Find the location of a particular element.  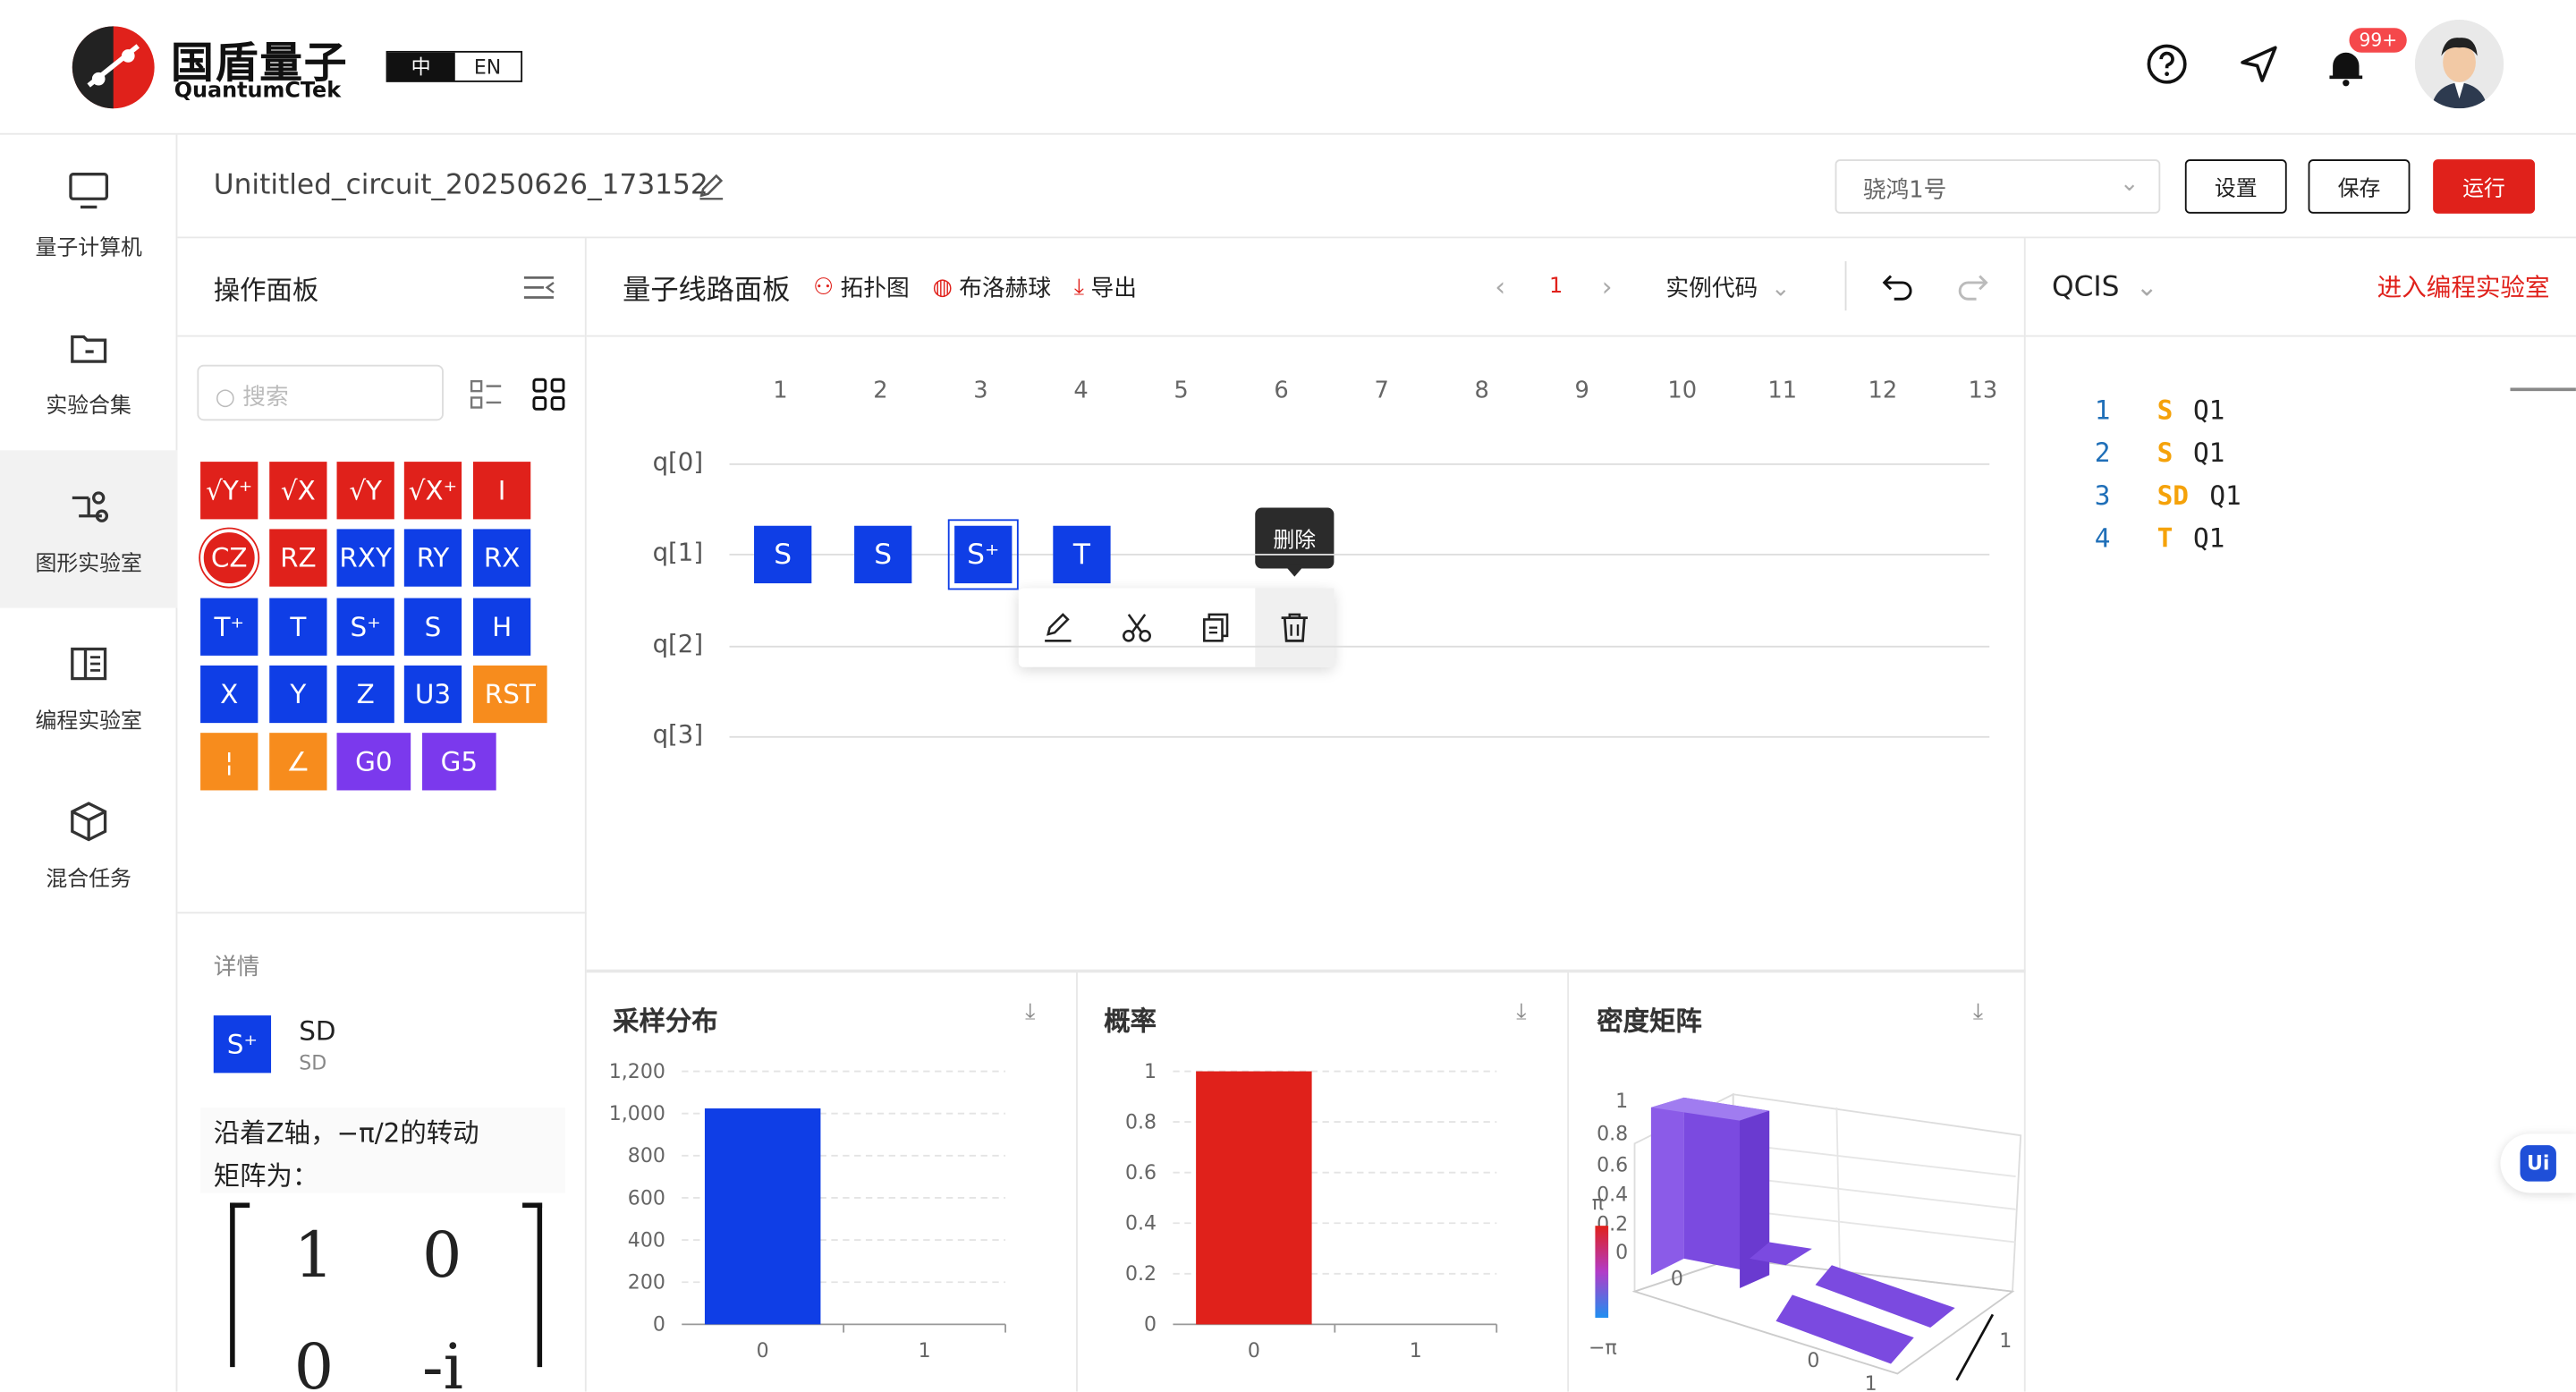

settings-button: 设置 is located at coordinates (2235, 186).